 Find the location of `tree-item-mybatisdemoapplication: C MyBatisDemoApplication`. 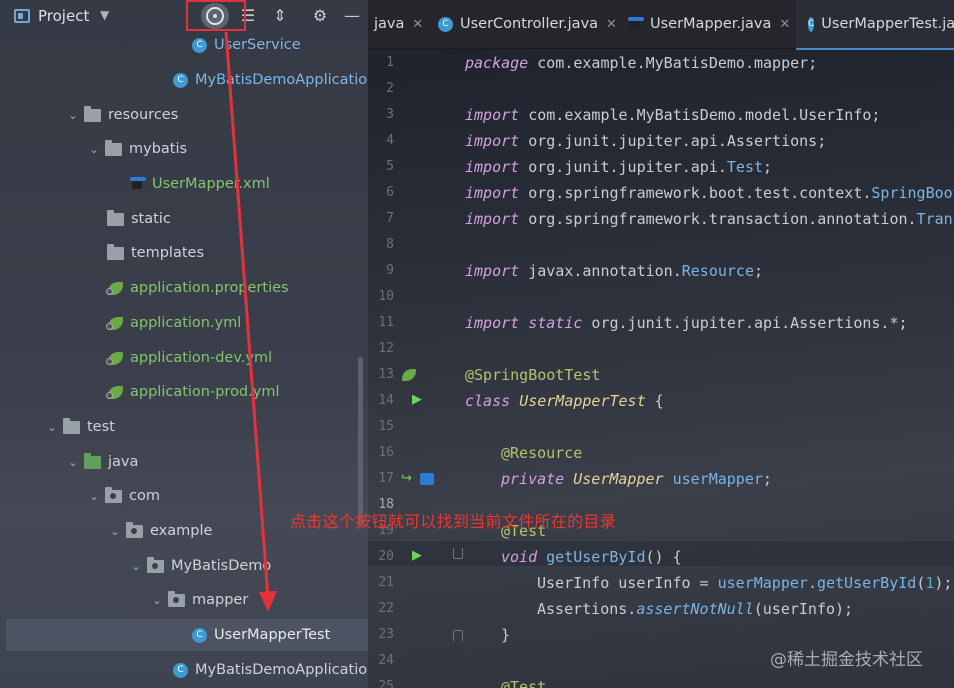

tree-item-mybatisdemoapplication: C MyBatisDemoApplication is located at coordinates (270, 80).